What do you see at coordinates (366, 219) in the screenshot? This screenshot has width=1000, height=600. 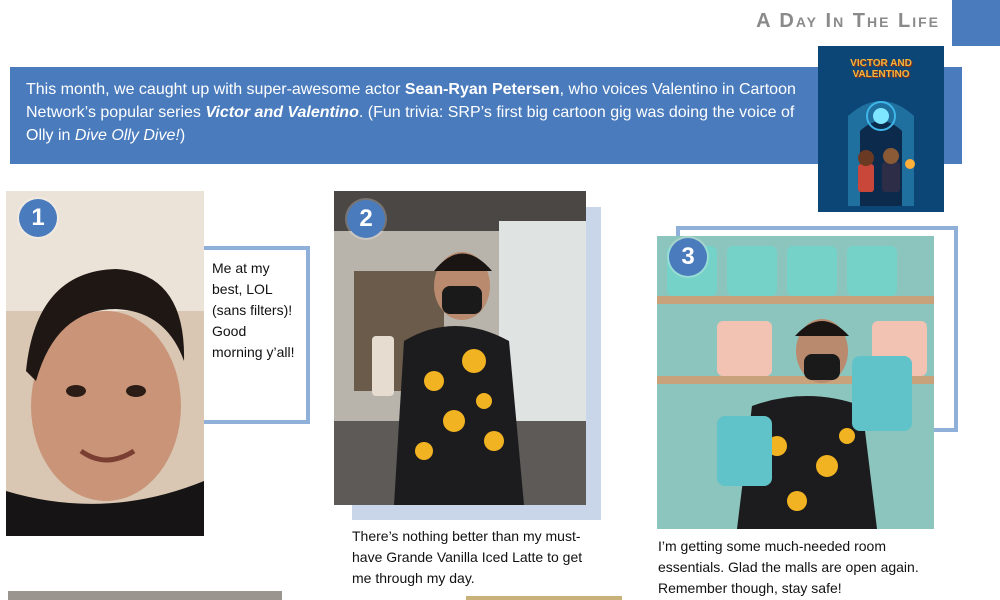 I see `photo-2-number-badge: 2` at bounding box center [366, 219].